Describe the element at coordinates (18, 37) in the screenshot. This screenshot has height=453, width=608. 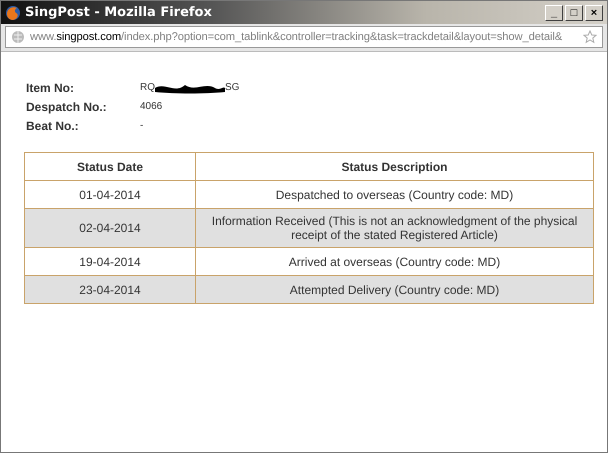
I see `globe-icon` at that location.